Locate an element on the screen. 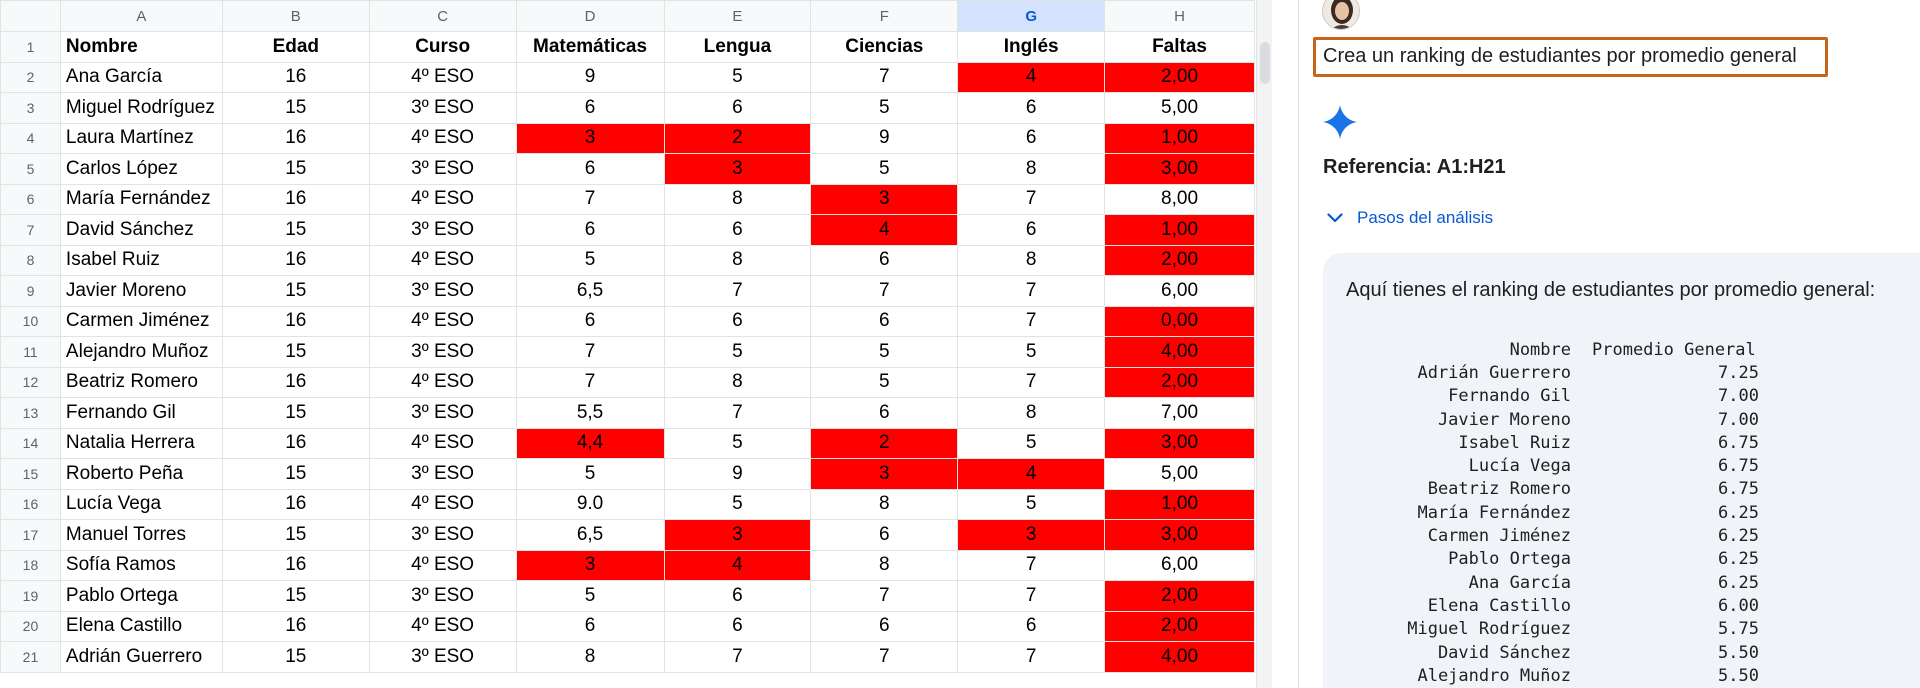 The height and width of the screenshot is (688, 1920). table-cell: Carlos López is located at coordinates (141, 169).